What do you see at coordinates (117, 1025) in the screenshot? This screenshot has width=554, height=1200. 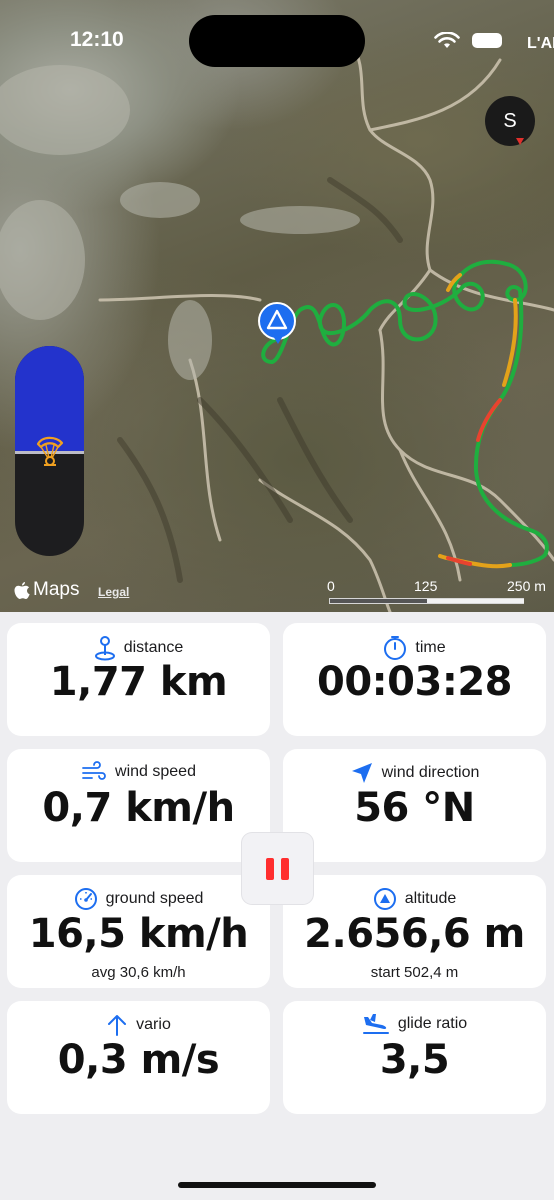 I see `up-arrow-icon` at bounding box center [117, 1025].